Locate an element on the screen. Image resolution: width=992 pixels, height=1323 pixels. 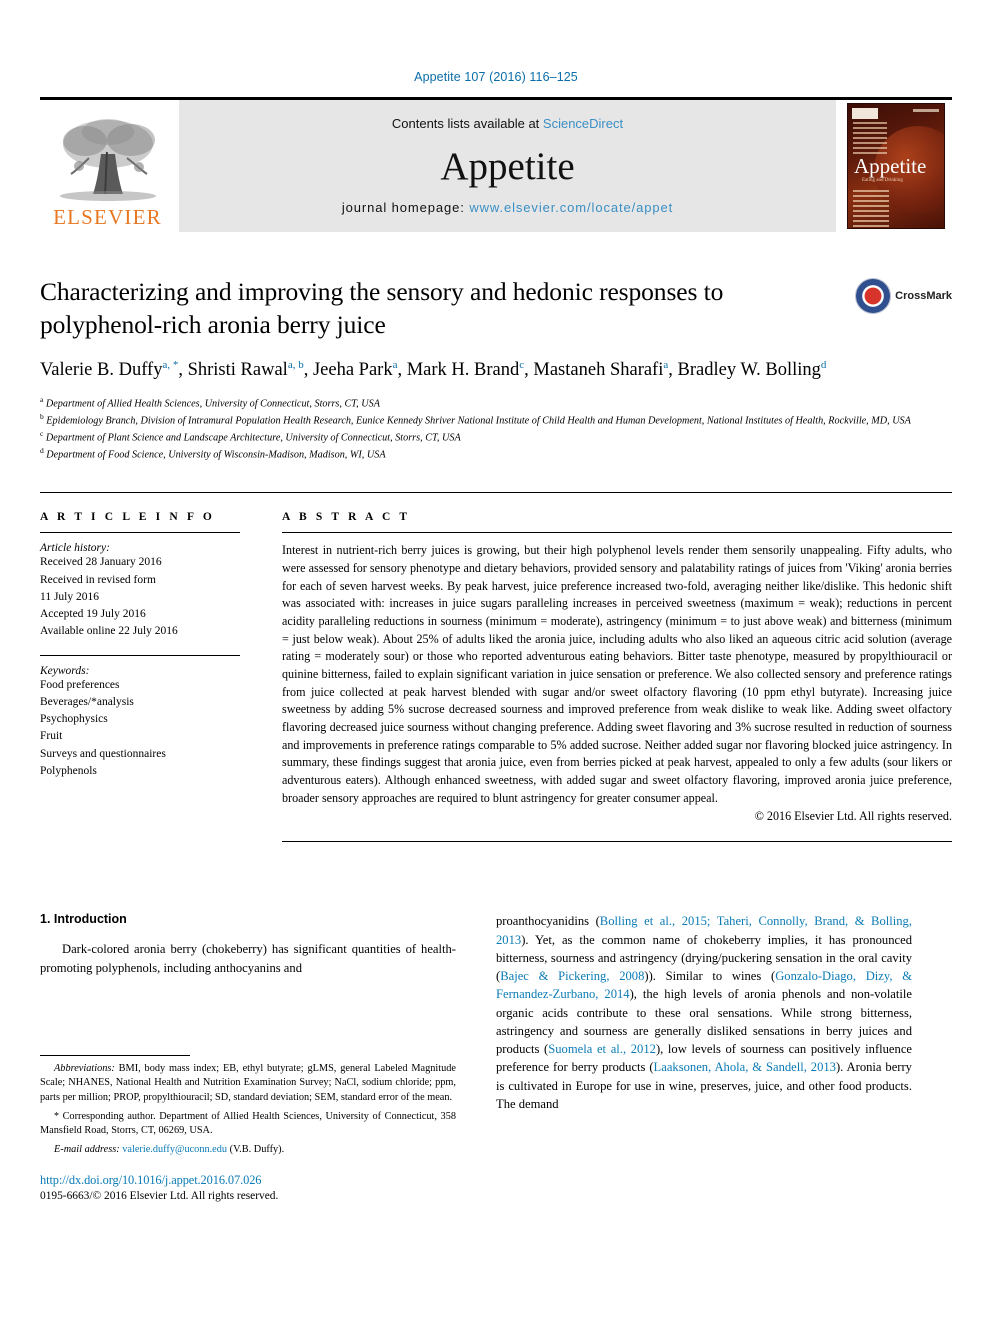
cover-issn-mark is located at coordinates (926, 110).